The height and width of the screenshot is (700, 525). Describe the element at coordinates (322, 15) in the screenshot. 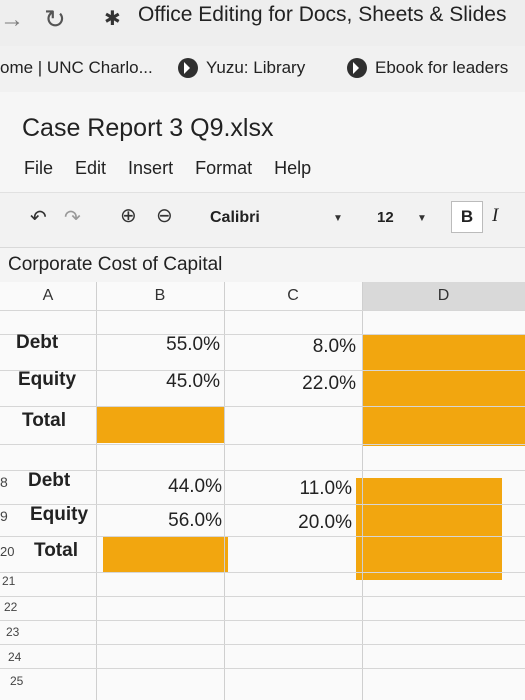

I see `tab-title: Office Editing for Docs, Sheets & Slides` at that location.